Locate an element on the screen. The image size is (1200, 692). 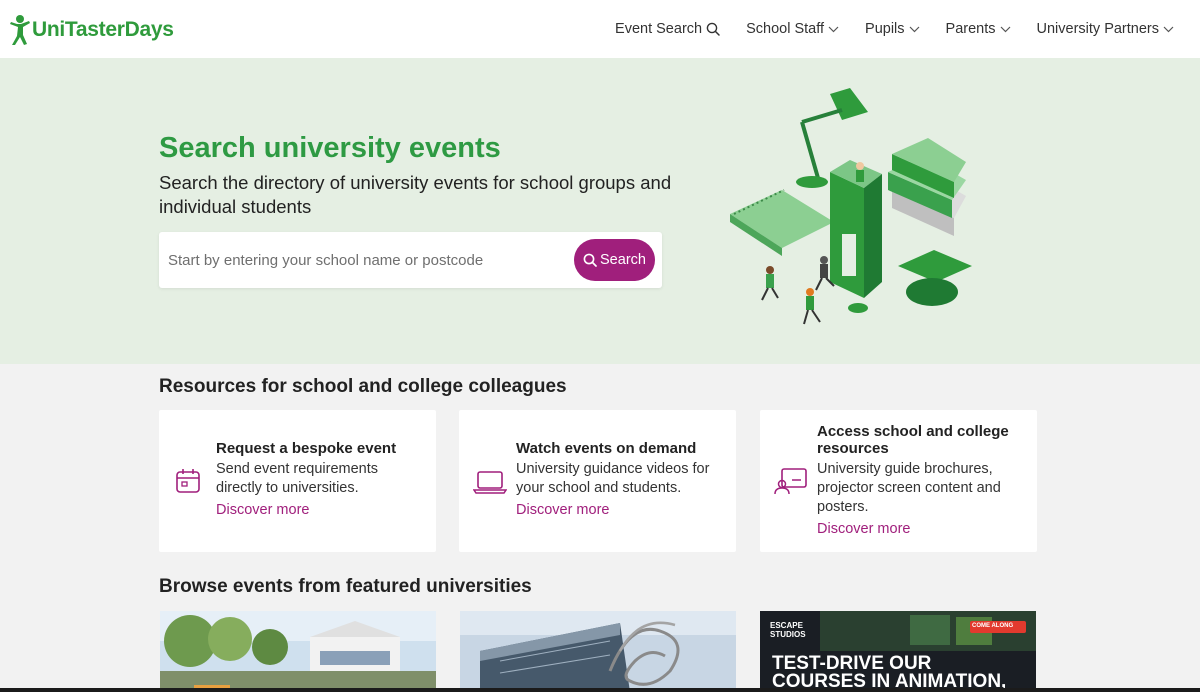
nav-university-partners-label: University Partners is located at coordinates (1097, 29).